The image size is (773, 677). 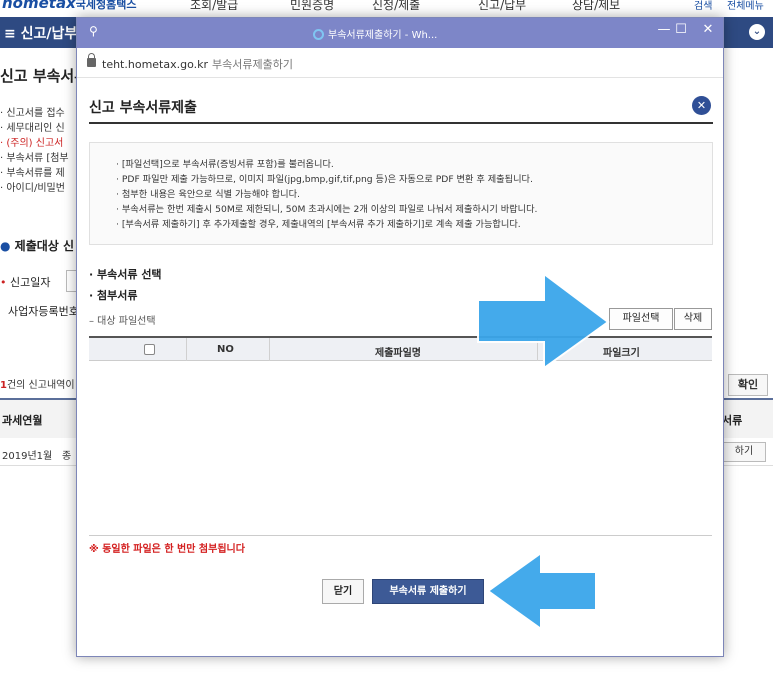 What do you see at coordinates (149, 349) in the screenshot?
I see `select-all-checkbox` at bounding box center [149, 349].